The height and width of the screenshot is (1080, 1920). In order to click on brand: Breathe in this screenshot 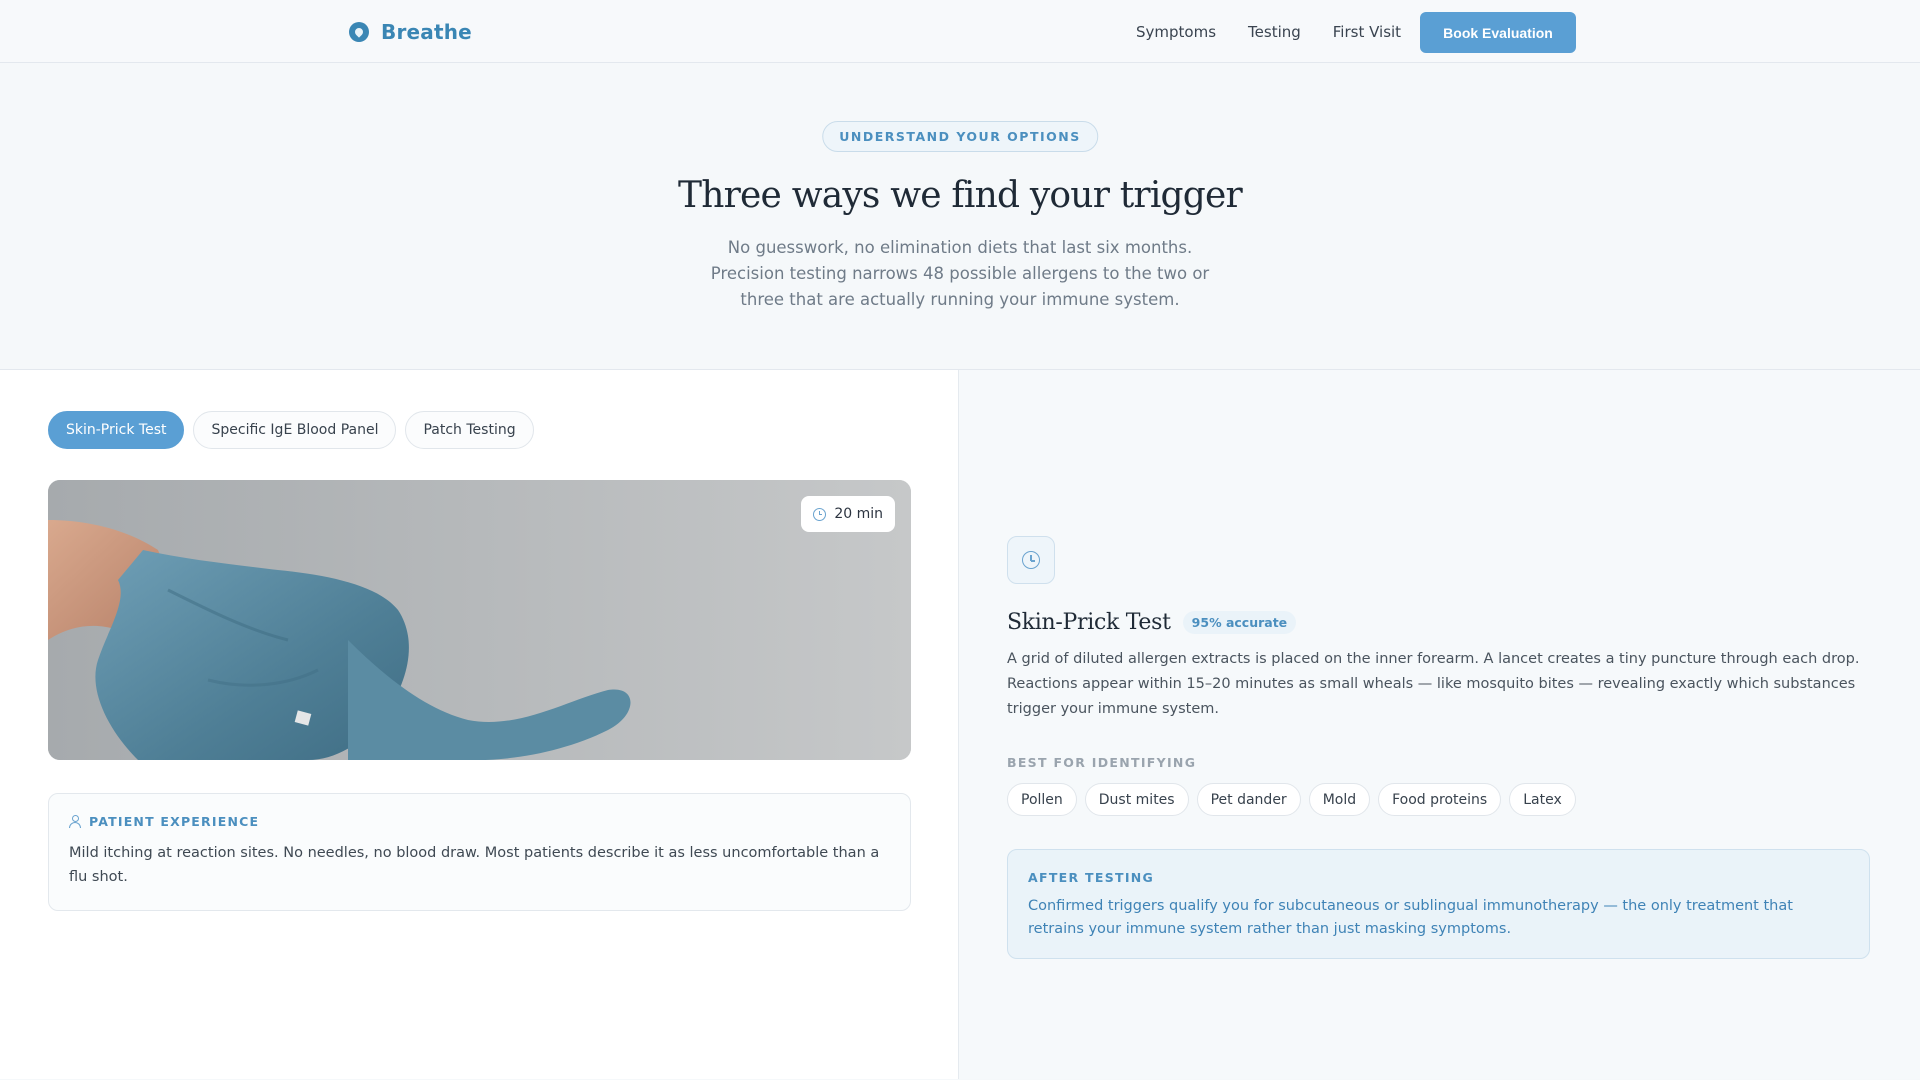, I will do `click(410, 32)`.